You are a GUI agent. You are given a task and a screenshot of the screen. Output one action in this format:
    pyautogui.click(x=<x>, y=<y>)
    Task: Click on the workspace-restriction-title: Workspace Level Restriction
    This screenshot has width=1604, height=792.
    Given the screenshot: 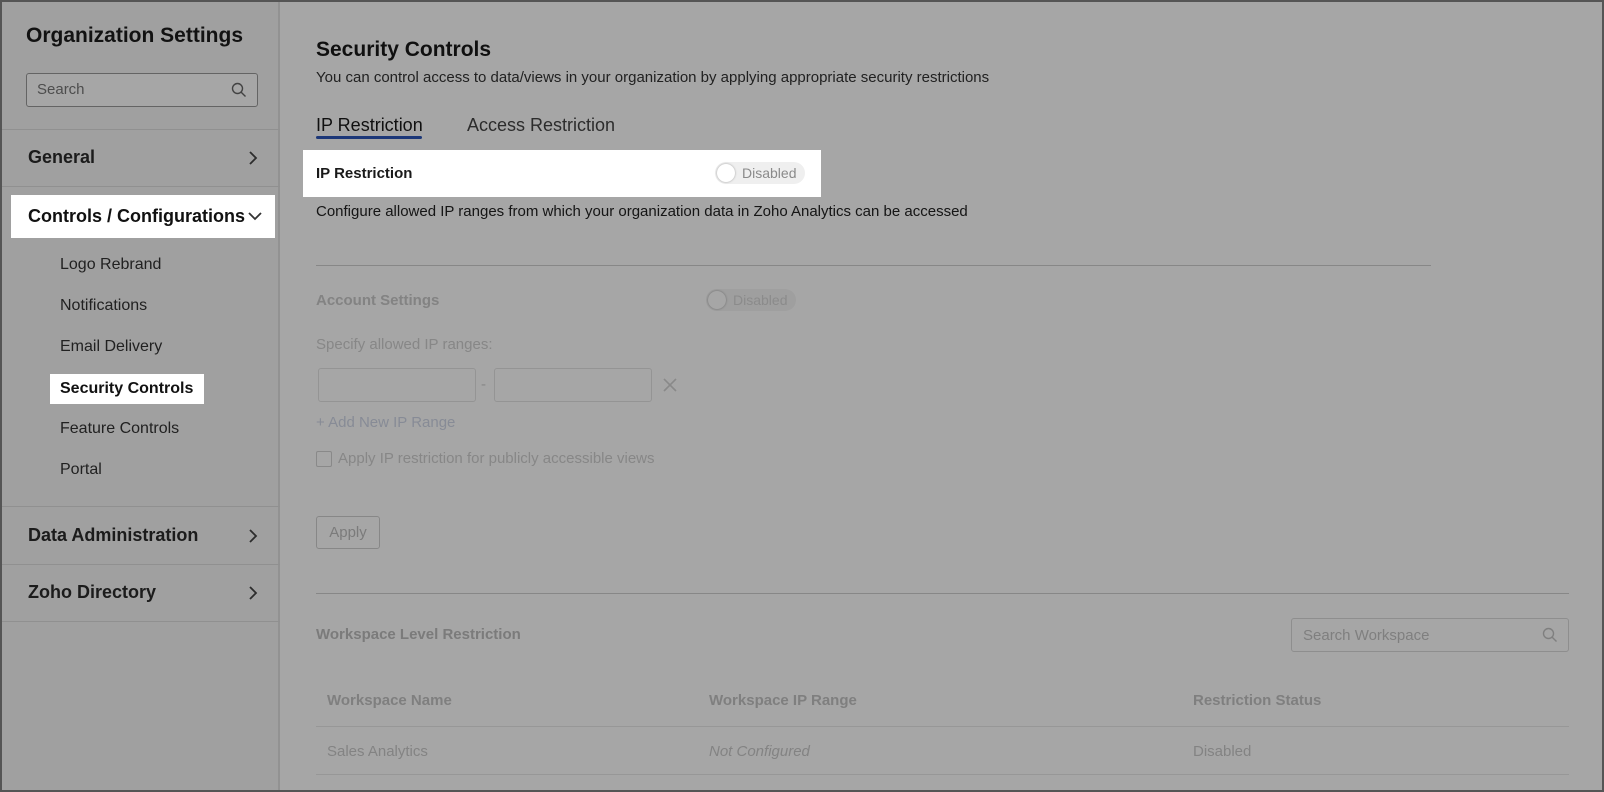 What is the action you would take?
    pyautogui.click(x=418, y=634)
    